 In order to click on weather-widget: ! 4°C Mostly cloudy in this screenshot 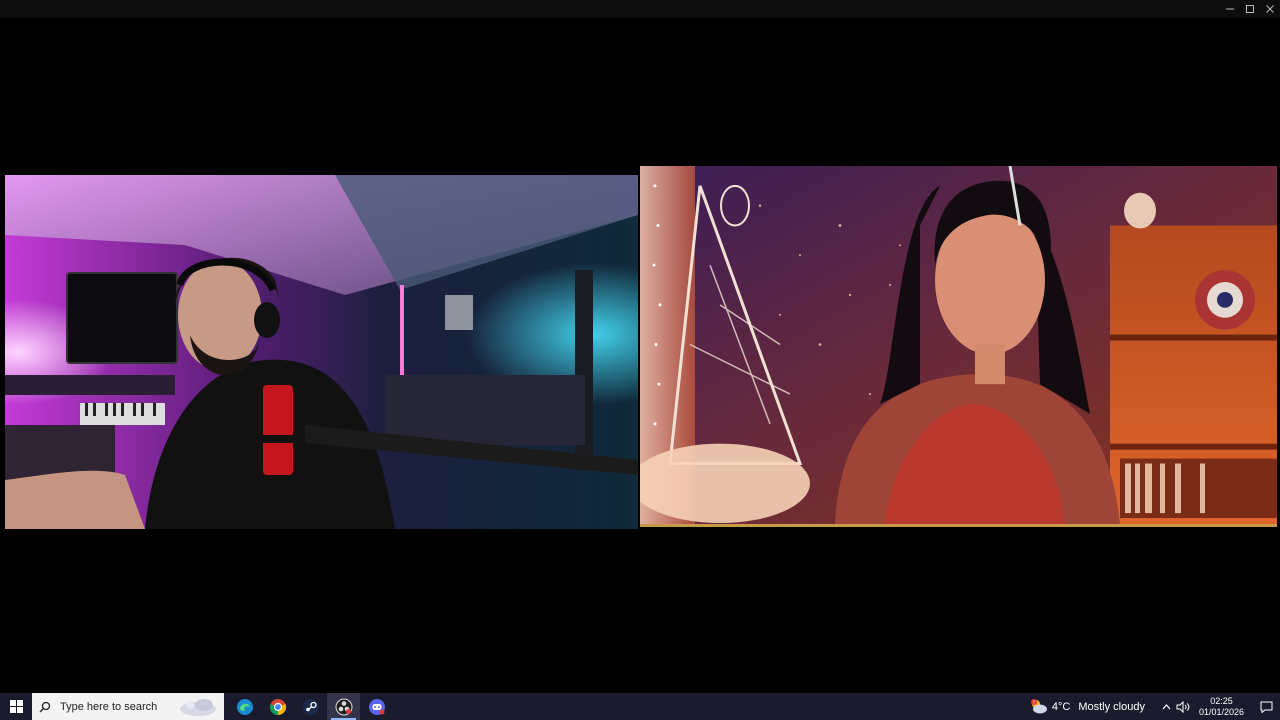, I will do `click(1091, 706)`.